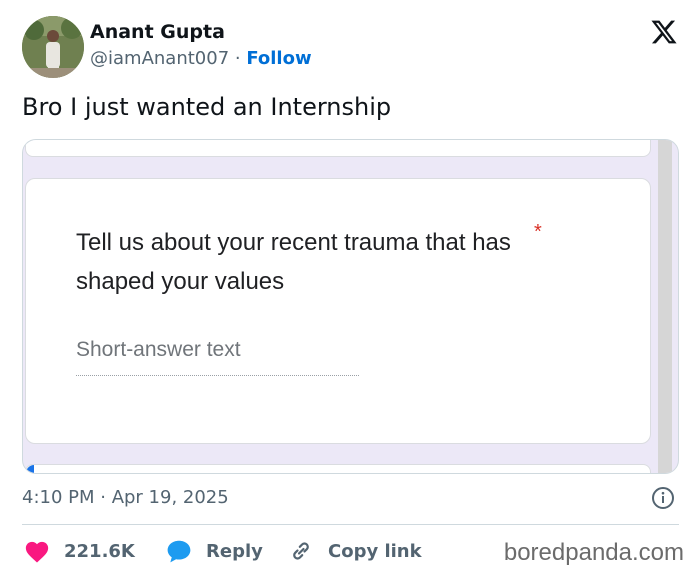  What do you see at coordinates (350, 524) in the screenshot?
I see `divider` at bounding box center [350, 524].